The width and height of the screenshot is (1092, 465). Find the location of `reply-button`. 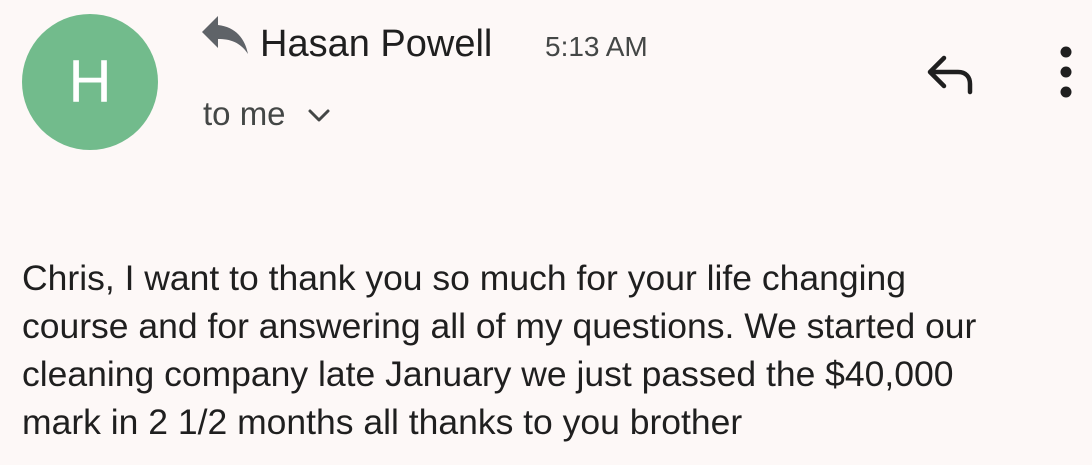

reply-button is located at coordinates (950, 74).